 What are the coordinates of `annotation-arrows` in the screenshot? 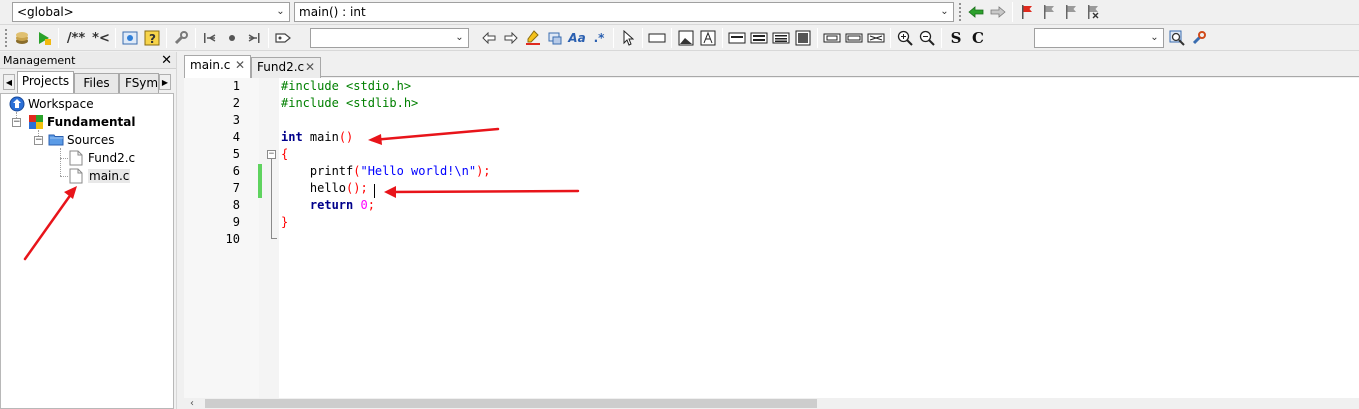 It's located at (301, 194).